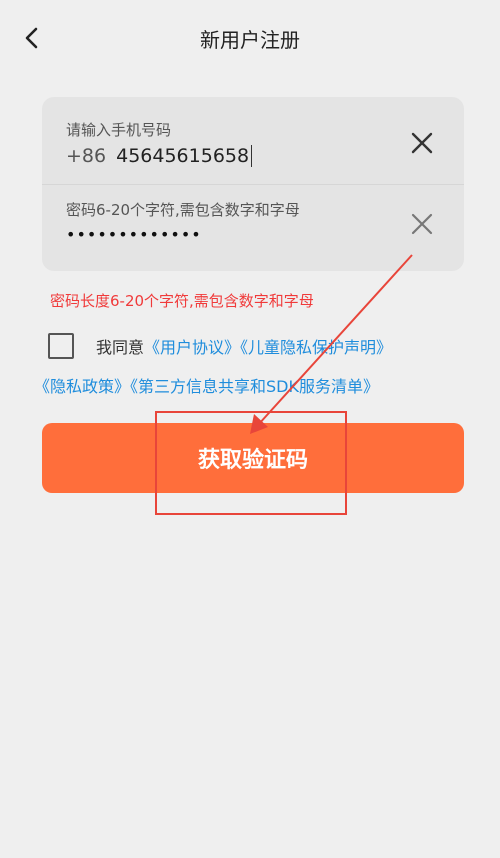 This screenshot has height=858, width=500. What do you see at coordinates (183, 156) in the screenshot?
I see `phone-number: 45645615658` at bounding box center [183, 156].